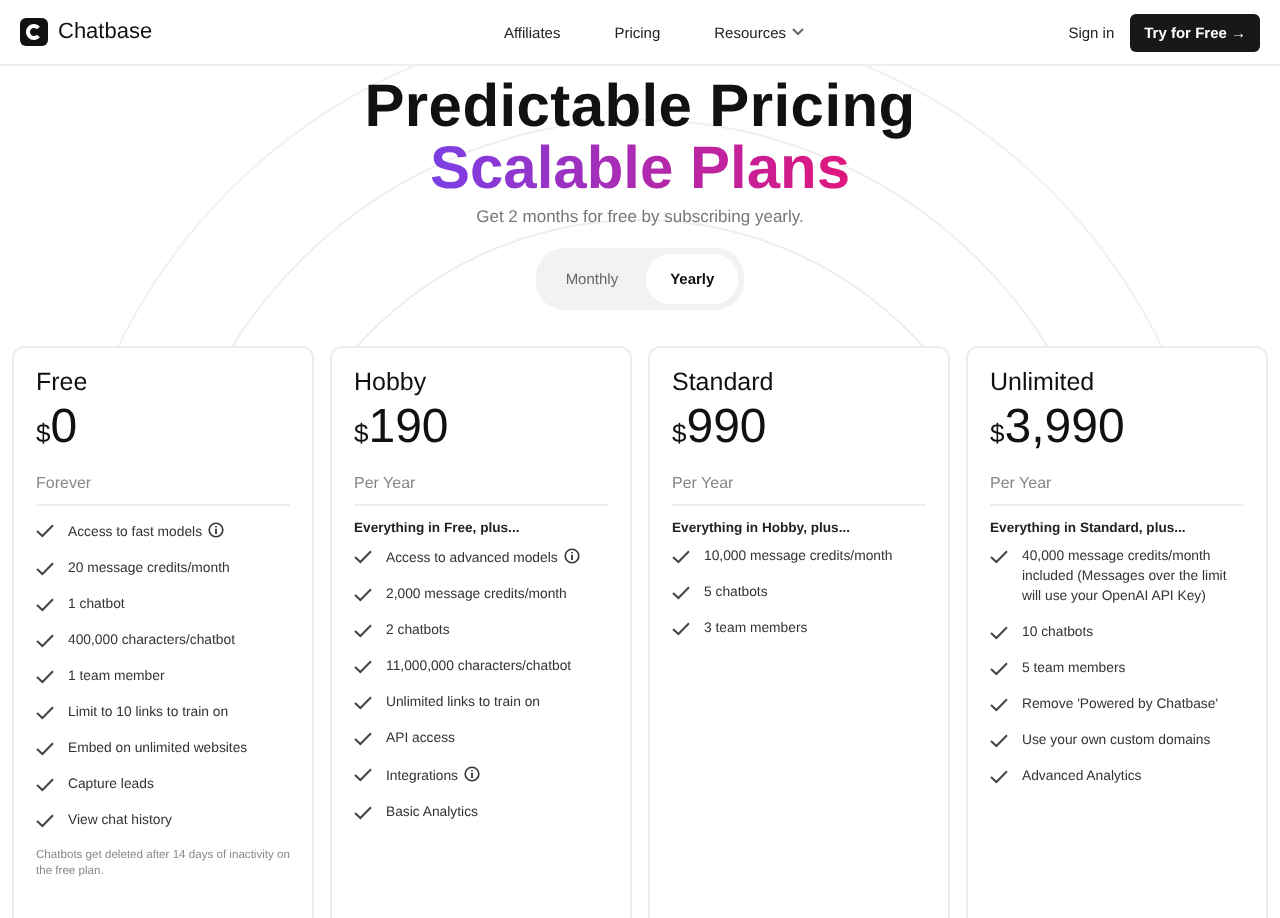 The width and height of the screenshot is (1280, 918). Describe the element at coordinates (408, 428) in the screenshot. I see `plan-price: 190` at that location.